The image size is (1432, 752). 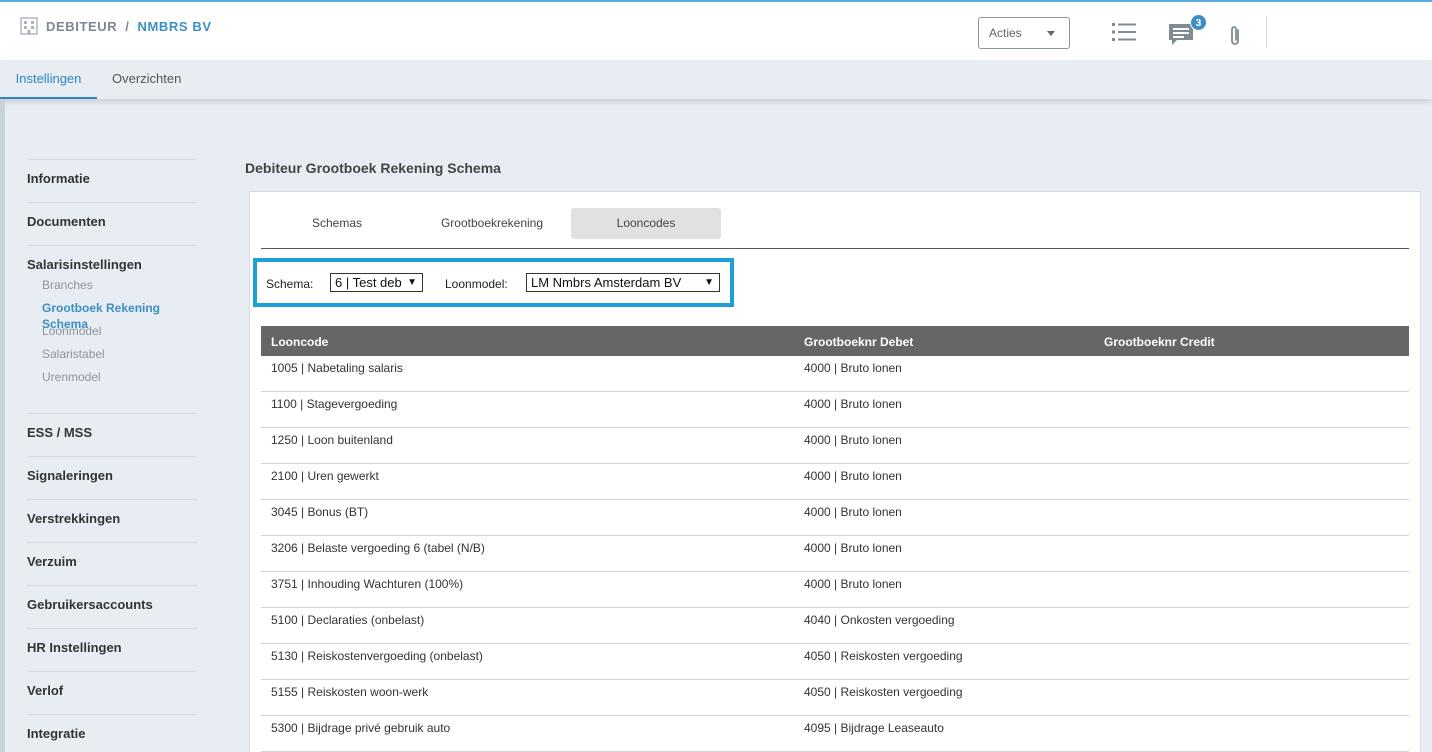 What do you see at coordinates (858, 342) in the screenshot?
I see `column-header-debet: Grootboeknr Debet` at bounding box center [858, 342].